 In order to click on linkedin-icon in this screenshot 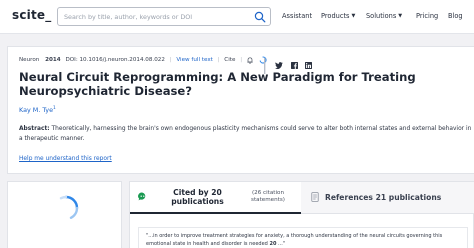, I will do `click(308, 65)`.